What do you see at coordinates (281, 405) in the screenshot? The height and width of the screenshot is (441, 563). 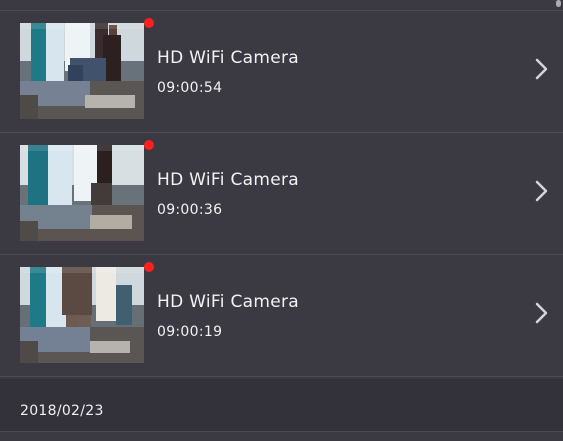 I see `date-section-header: 2018/02/23` at bounding box center [281, 405].